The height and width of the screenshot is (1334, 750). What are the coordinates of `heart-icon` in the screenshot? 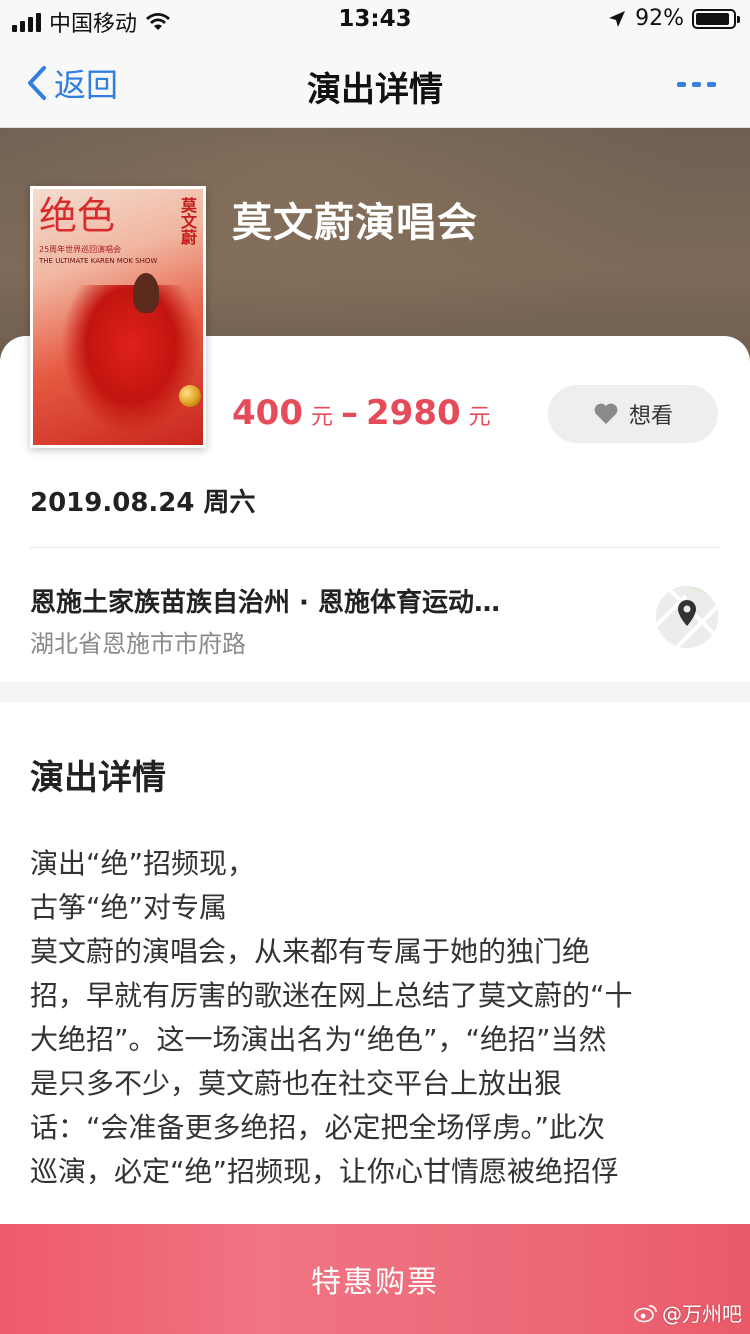 It's located at (606, 413).